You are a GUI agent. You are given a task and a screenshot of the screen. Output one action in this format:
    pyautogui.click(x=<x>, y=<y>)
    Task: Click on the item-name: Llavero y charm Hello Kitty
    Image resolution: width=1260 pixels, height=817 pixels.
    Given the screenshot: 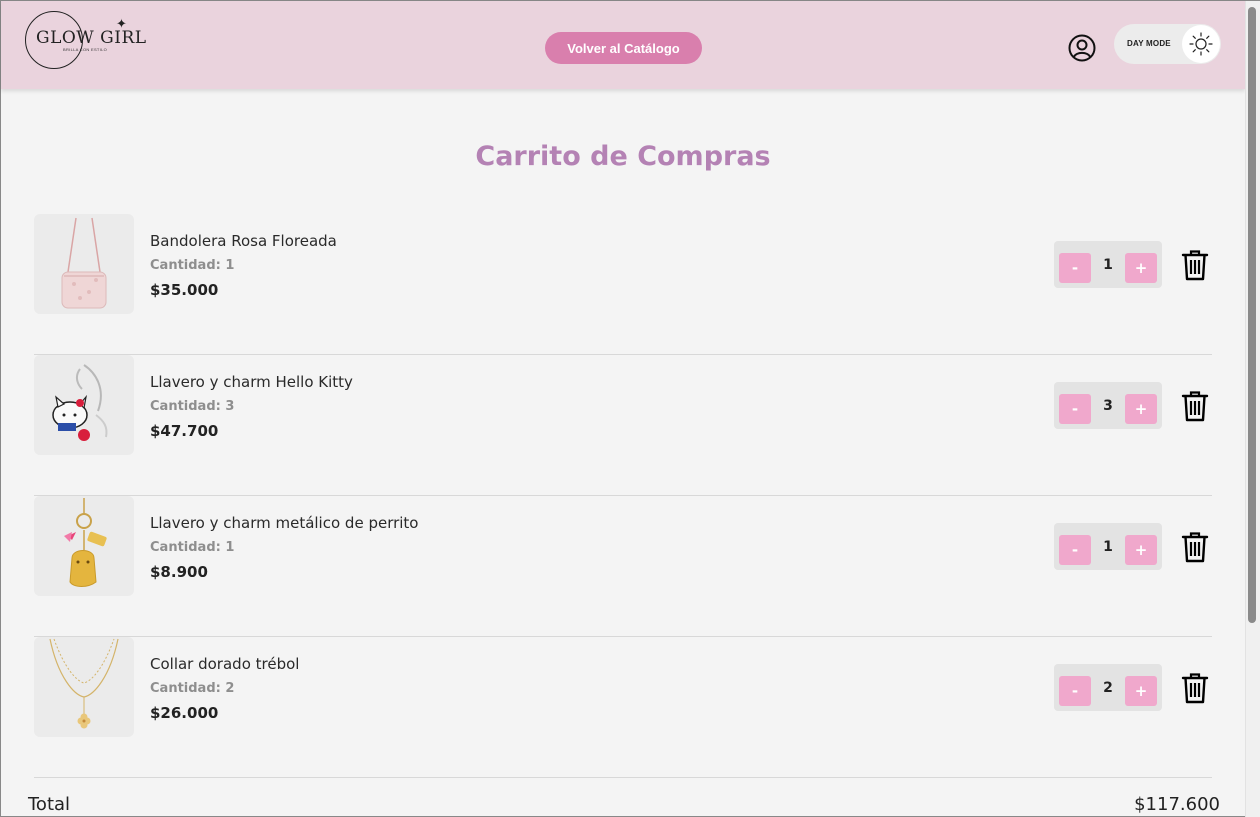 What is the action you would take?
    pyautogui.click(x=251, y=382)
    